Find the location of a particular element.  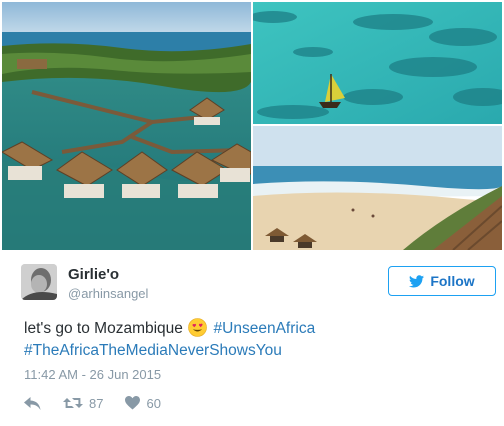

tweet-text-plain: let's go to Mozambique is located at coordinates (103, 328).